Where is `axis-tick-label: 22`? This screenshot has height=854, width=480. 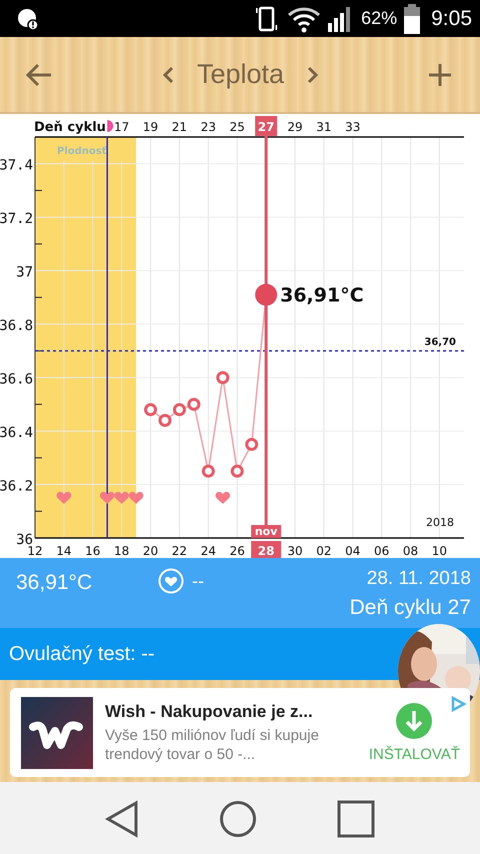
axis-tick-label: 22 is located at coordinates (180, 551).